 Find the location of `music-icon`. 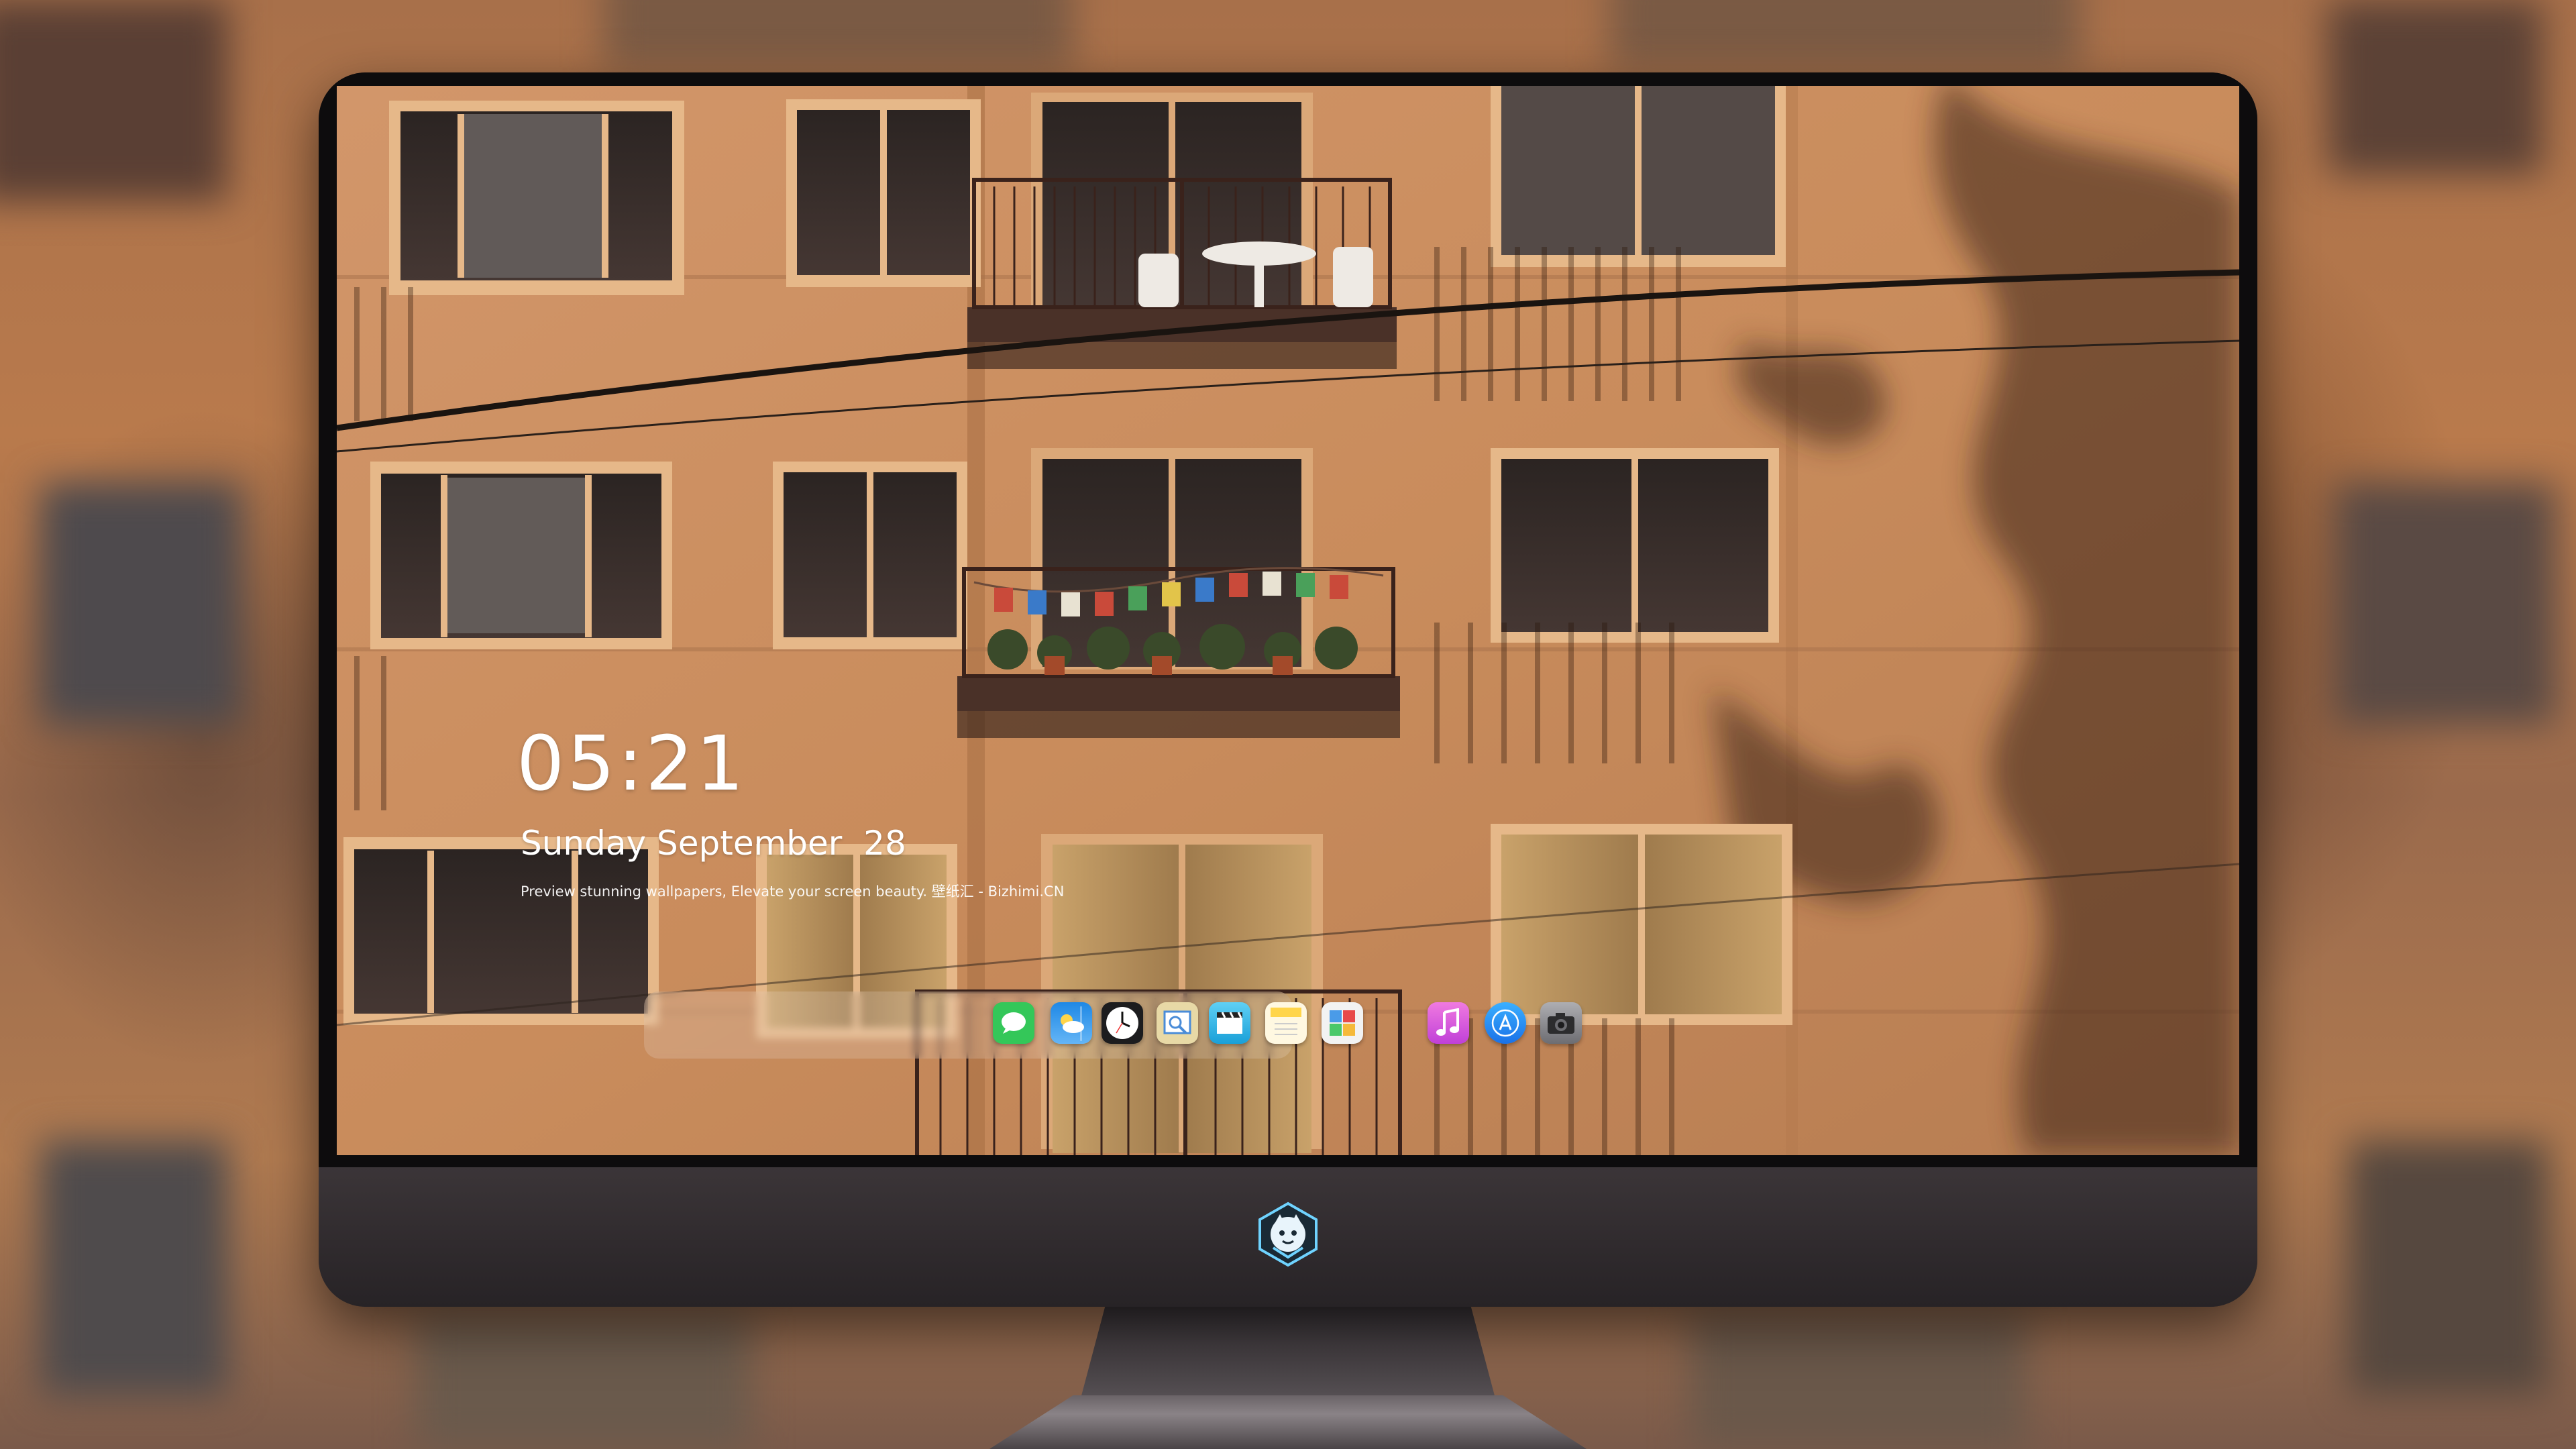

music-icon is located at coordinates (1448, 1023).